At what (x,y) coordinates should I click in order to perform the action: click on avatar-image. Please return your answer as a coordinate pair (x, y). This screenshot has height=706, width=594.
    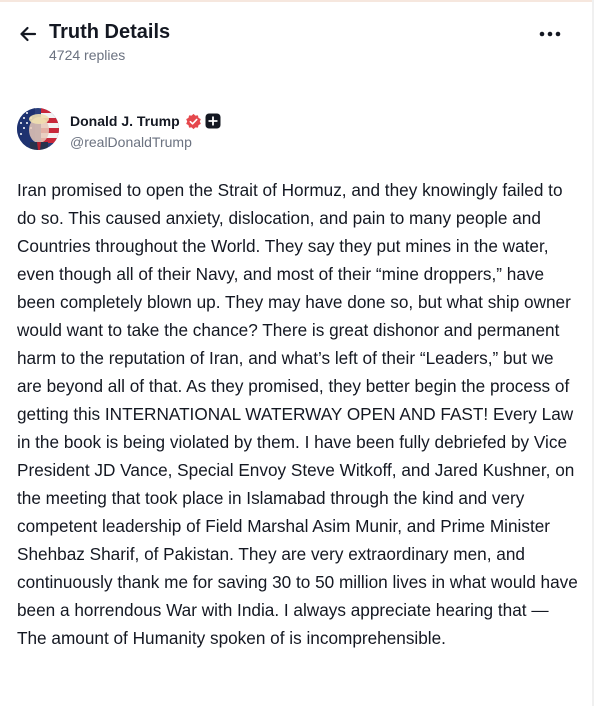
    Looking at the image, I should click on (38, 129).